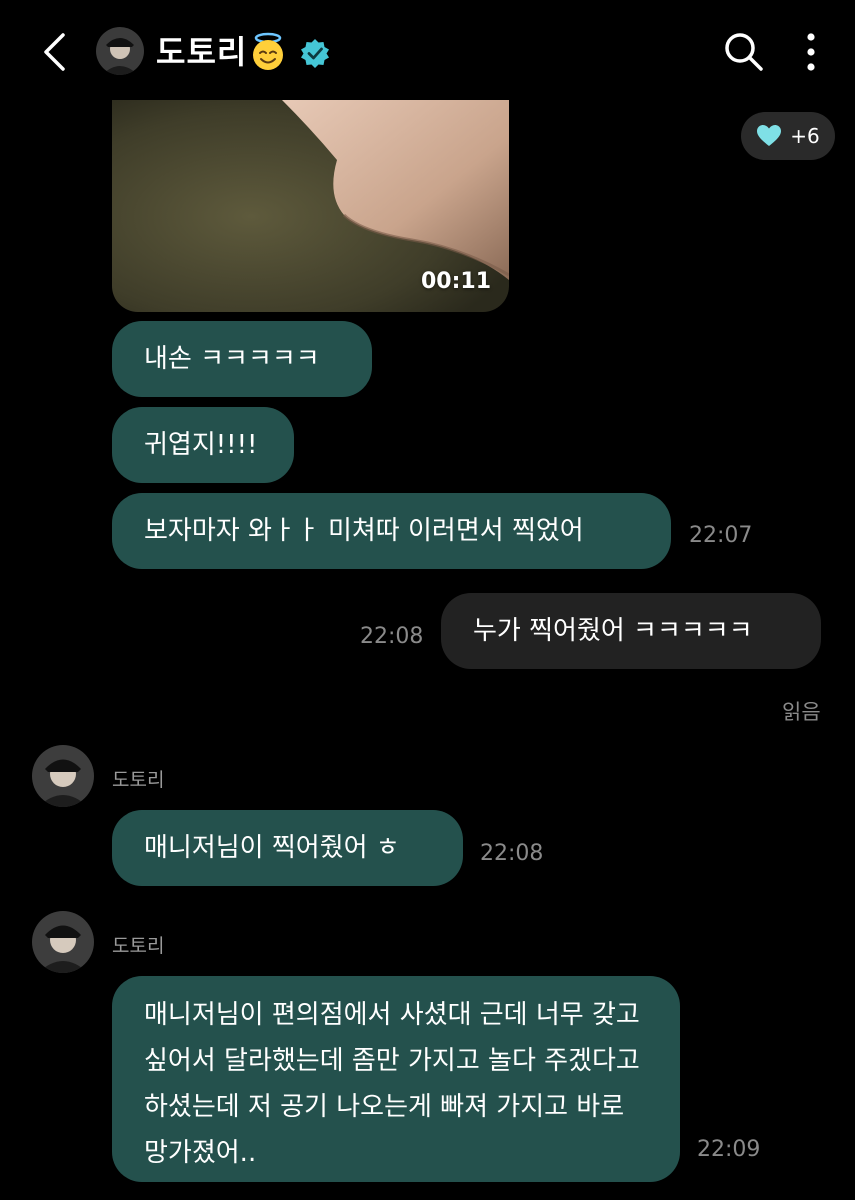  What do you see at coordinates (788, 136) in the screenshot?
I see `reaction-badge: +6` at bounding box center [788, 136].